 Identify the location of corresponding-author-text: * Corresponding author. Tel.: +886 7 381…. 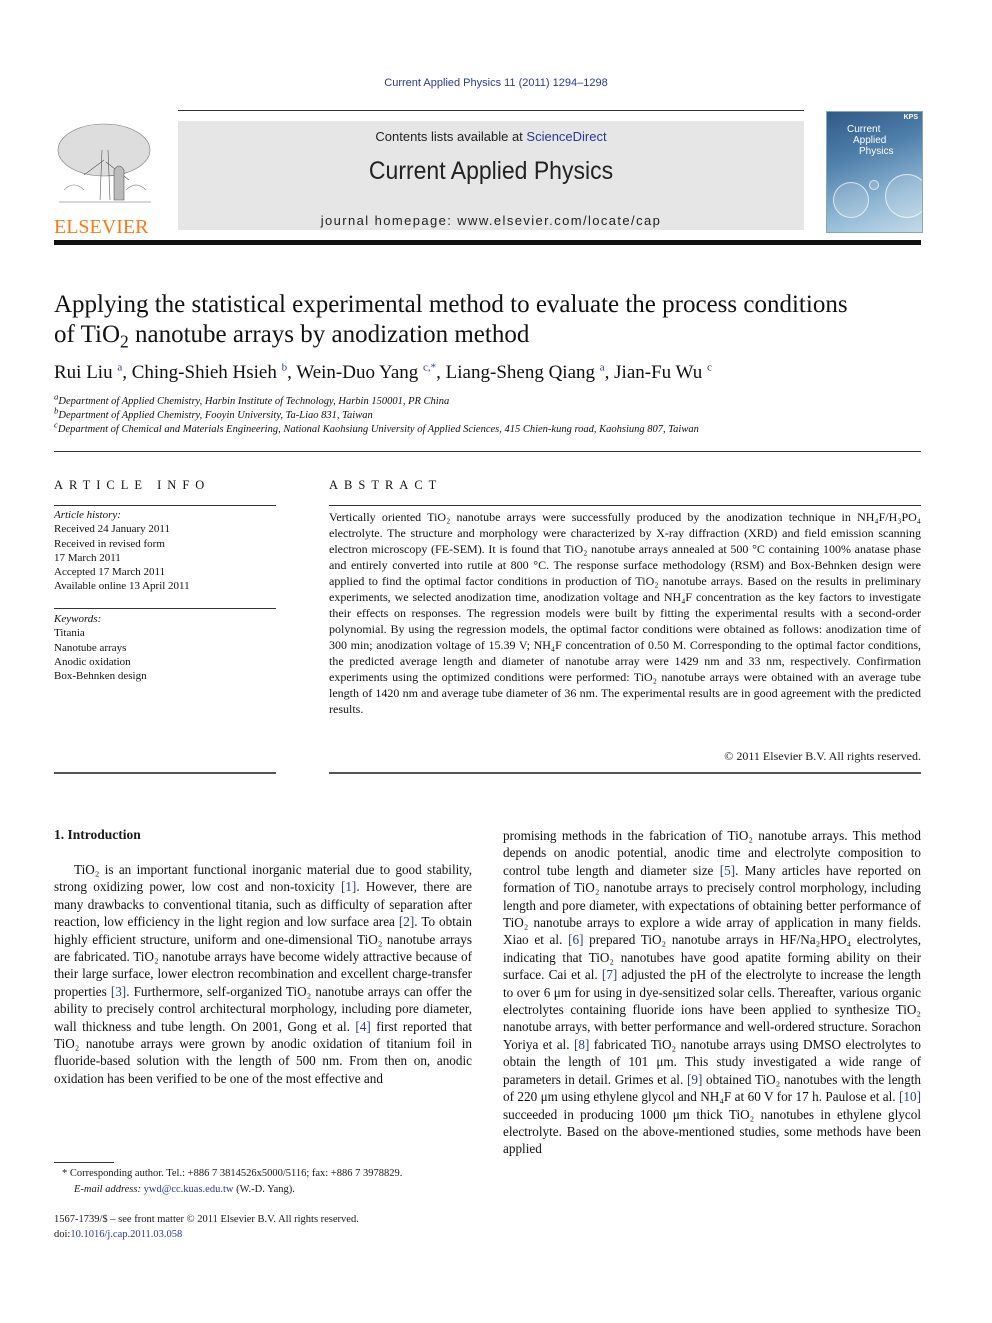
(232, 1173).